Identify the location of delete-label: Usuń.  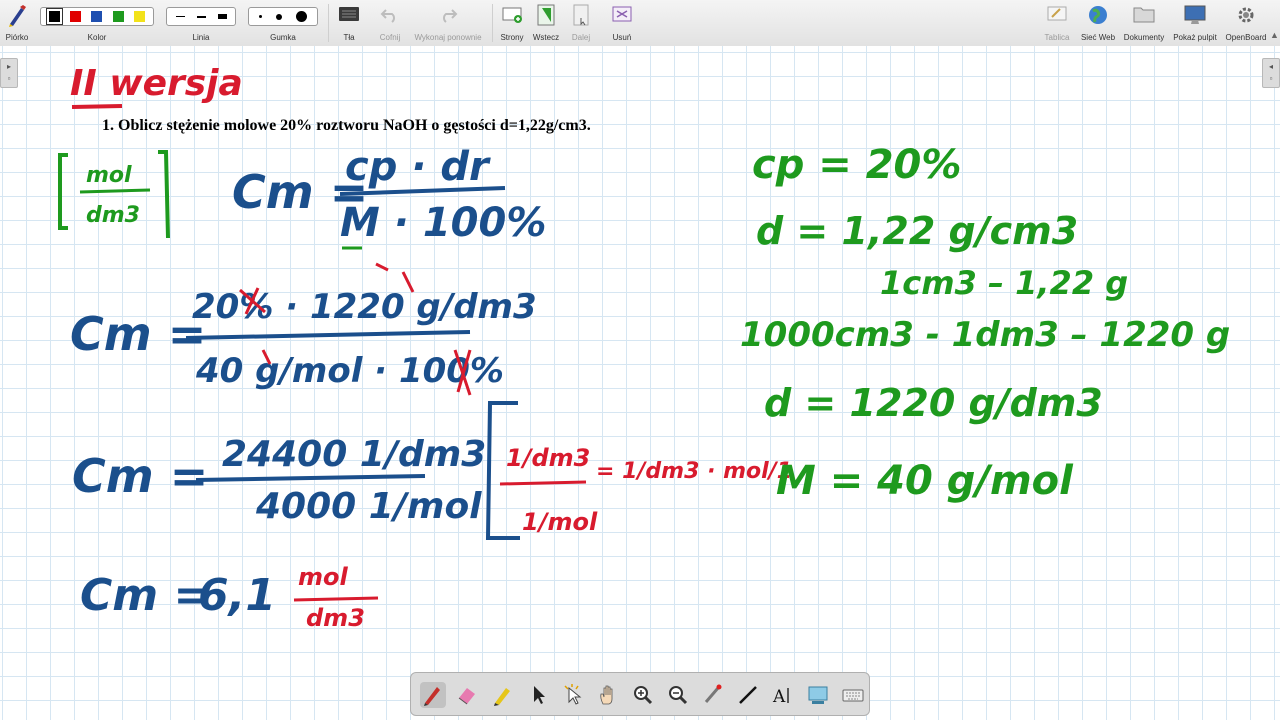
(622, 37).